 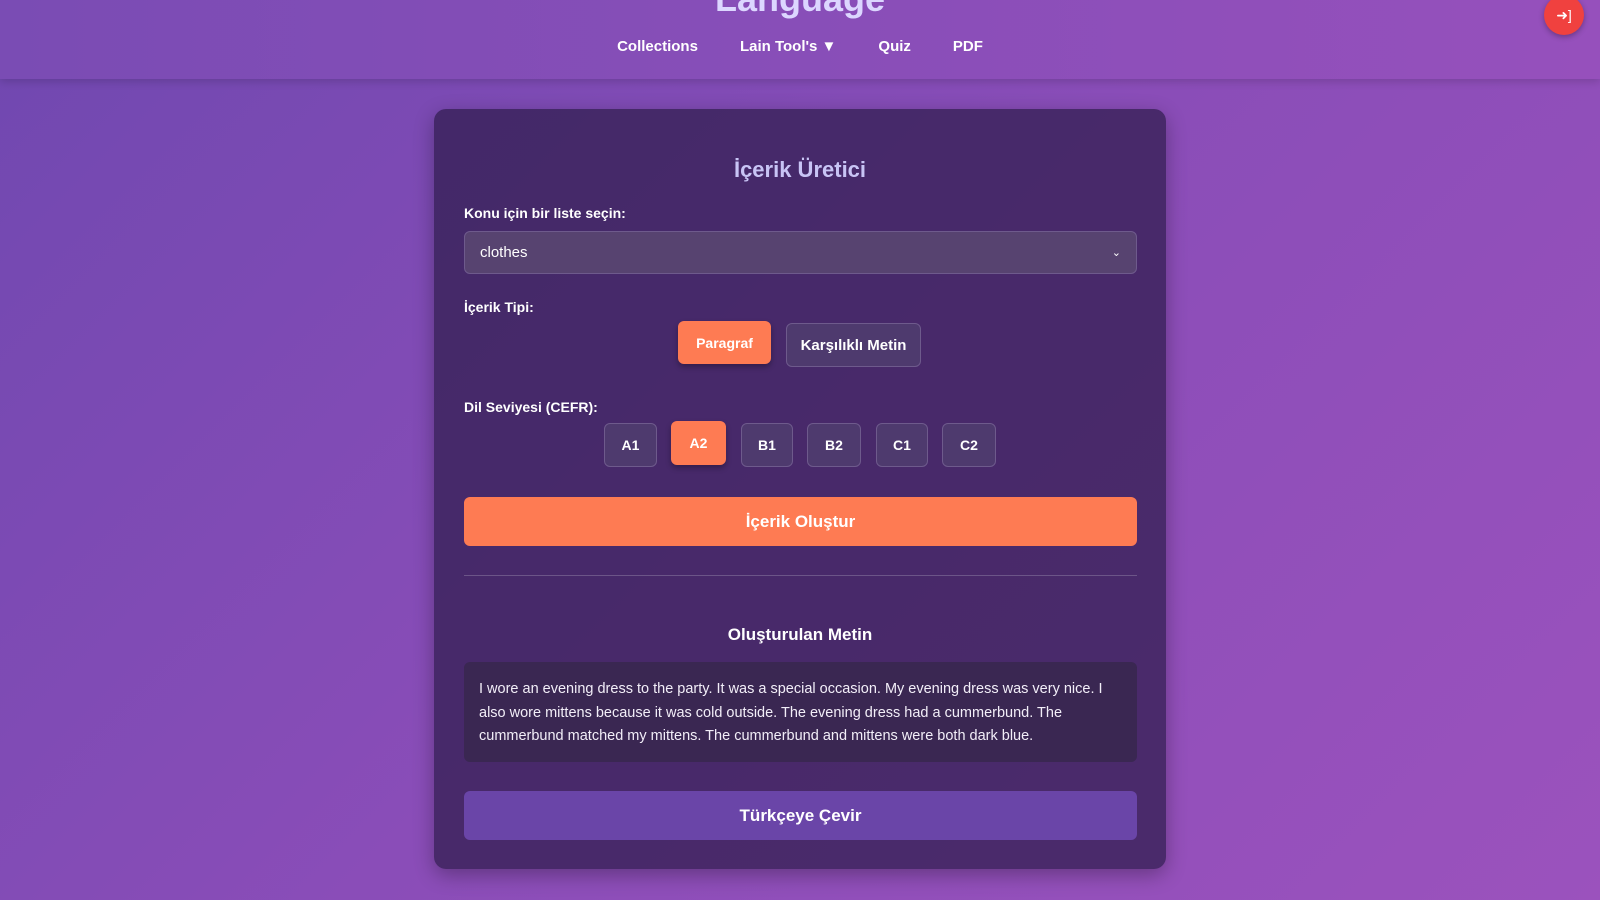 What do you see at coordinates (800, 10) in the screenshot?
I see `logo: Language` at bounding box center [800, 10].